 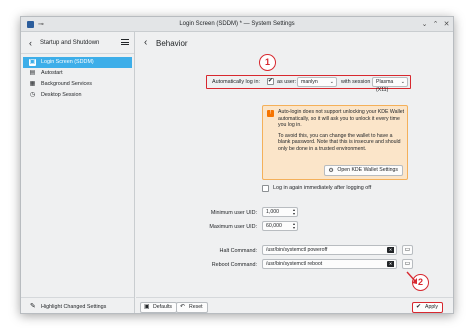 I want to click on apply-label: Apply, so click(x=431, y=307).